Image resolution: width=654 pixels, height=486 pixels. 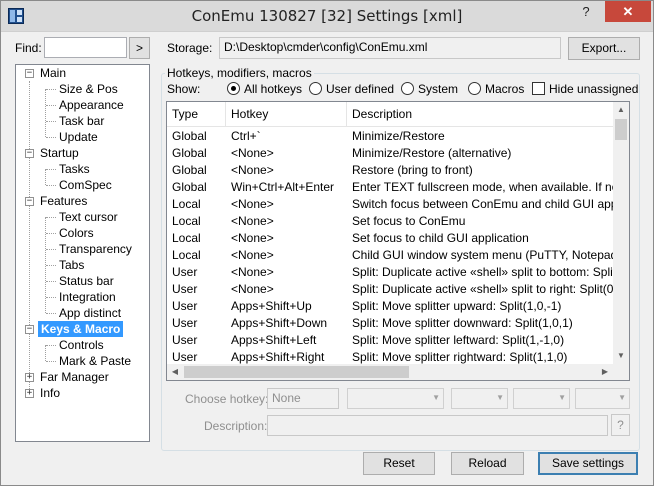 I want to click on filter-user-label: User defined, so click(x=360, y=89).